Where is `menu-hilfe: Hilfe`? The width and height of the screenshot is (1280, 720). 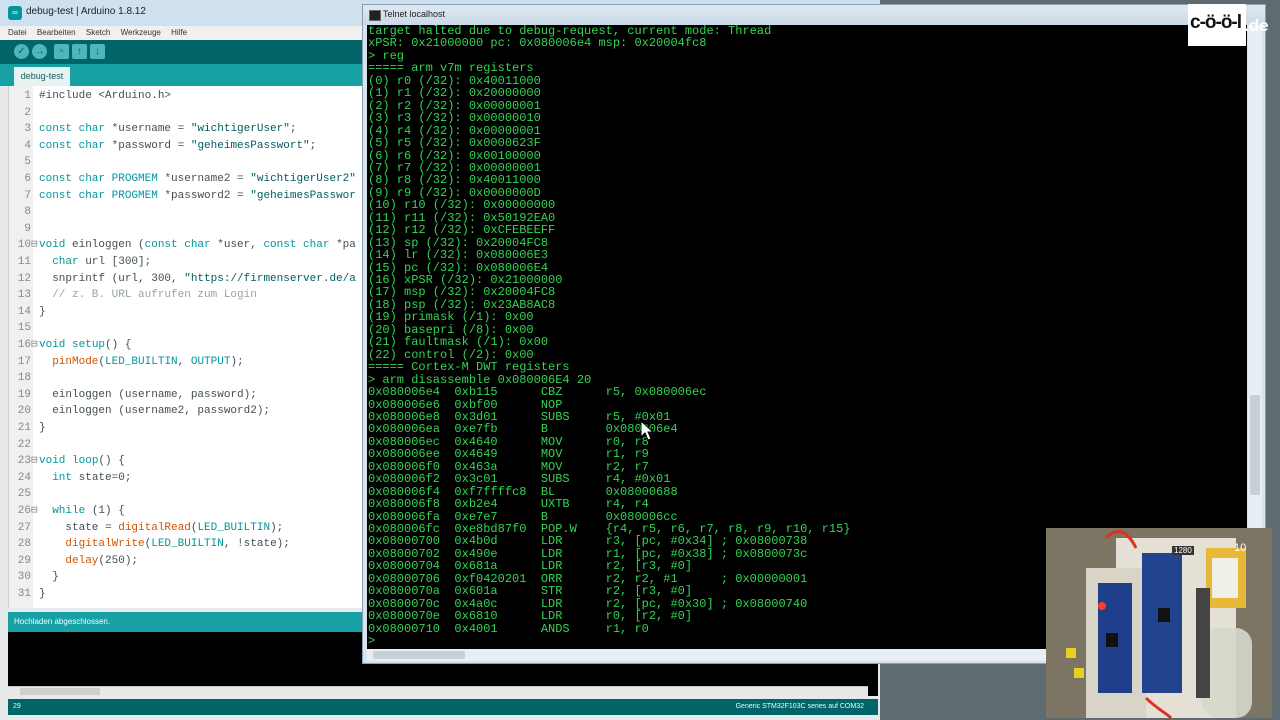 menu-hilfe: Hilfe is located at coordinates (179, 33).